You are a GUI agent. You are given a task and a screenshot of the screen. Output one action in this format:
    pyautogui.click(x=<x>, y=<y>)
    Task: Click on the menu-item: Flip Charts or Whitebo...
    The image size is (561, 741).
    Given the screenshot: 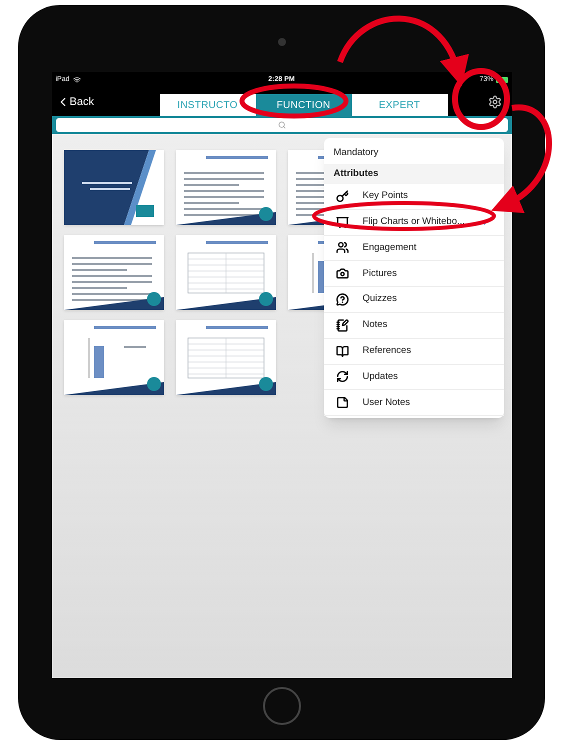 What is the action you would take?
    pyautogui.click(x=414, y=223)
    